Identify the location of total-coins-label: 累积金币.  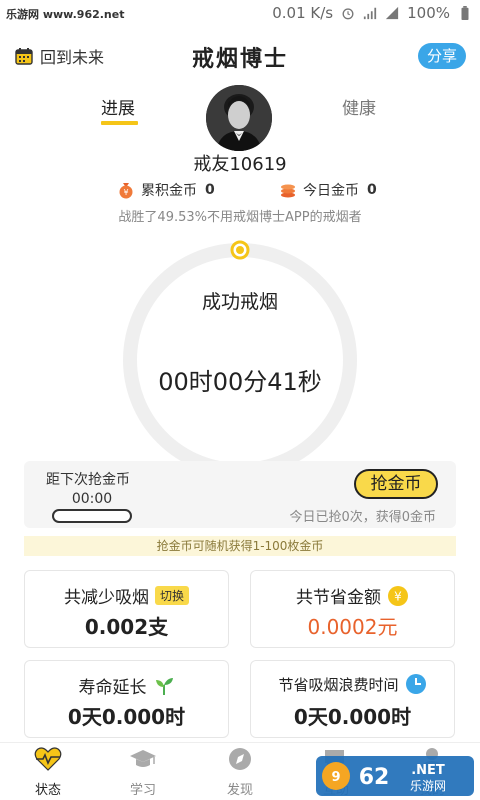
(169, 191).